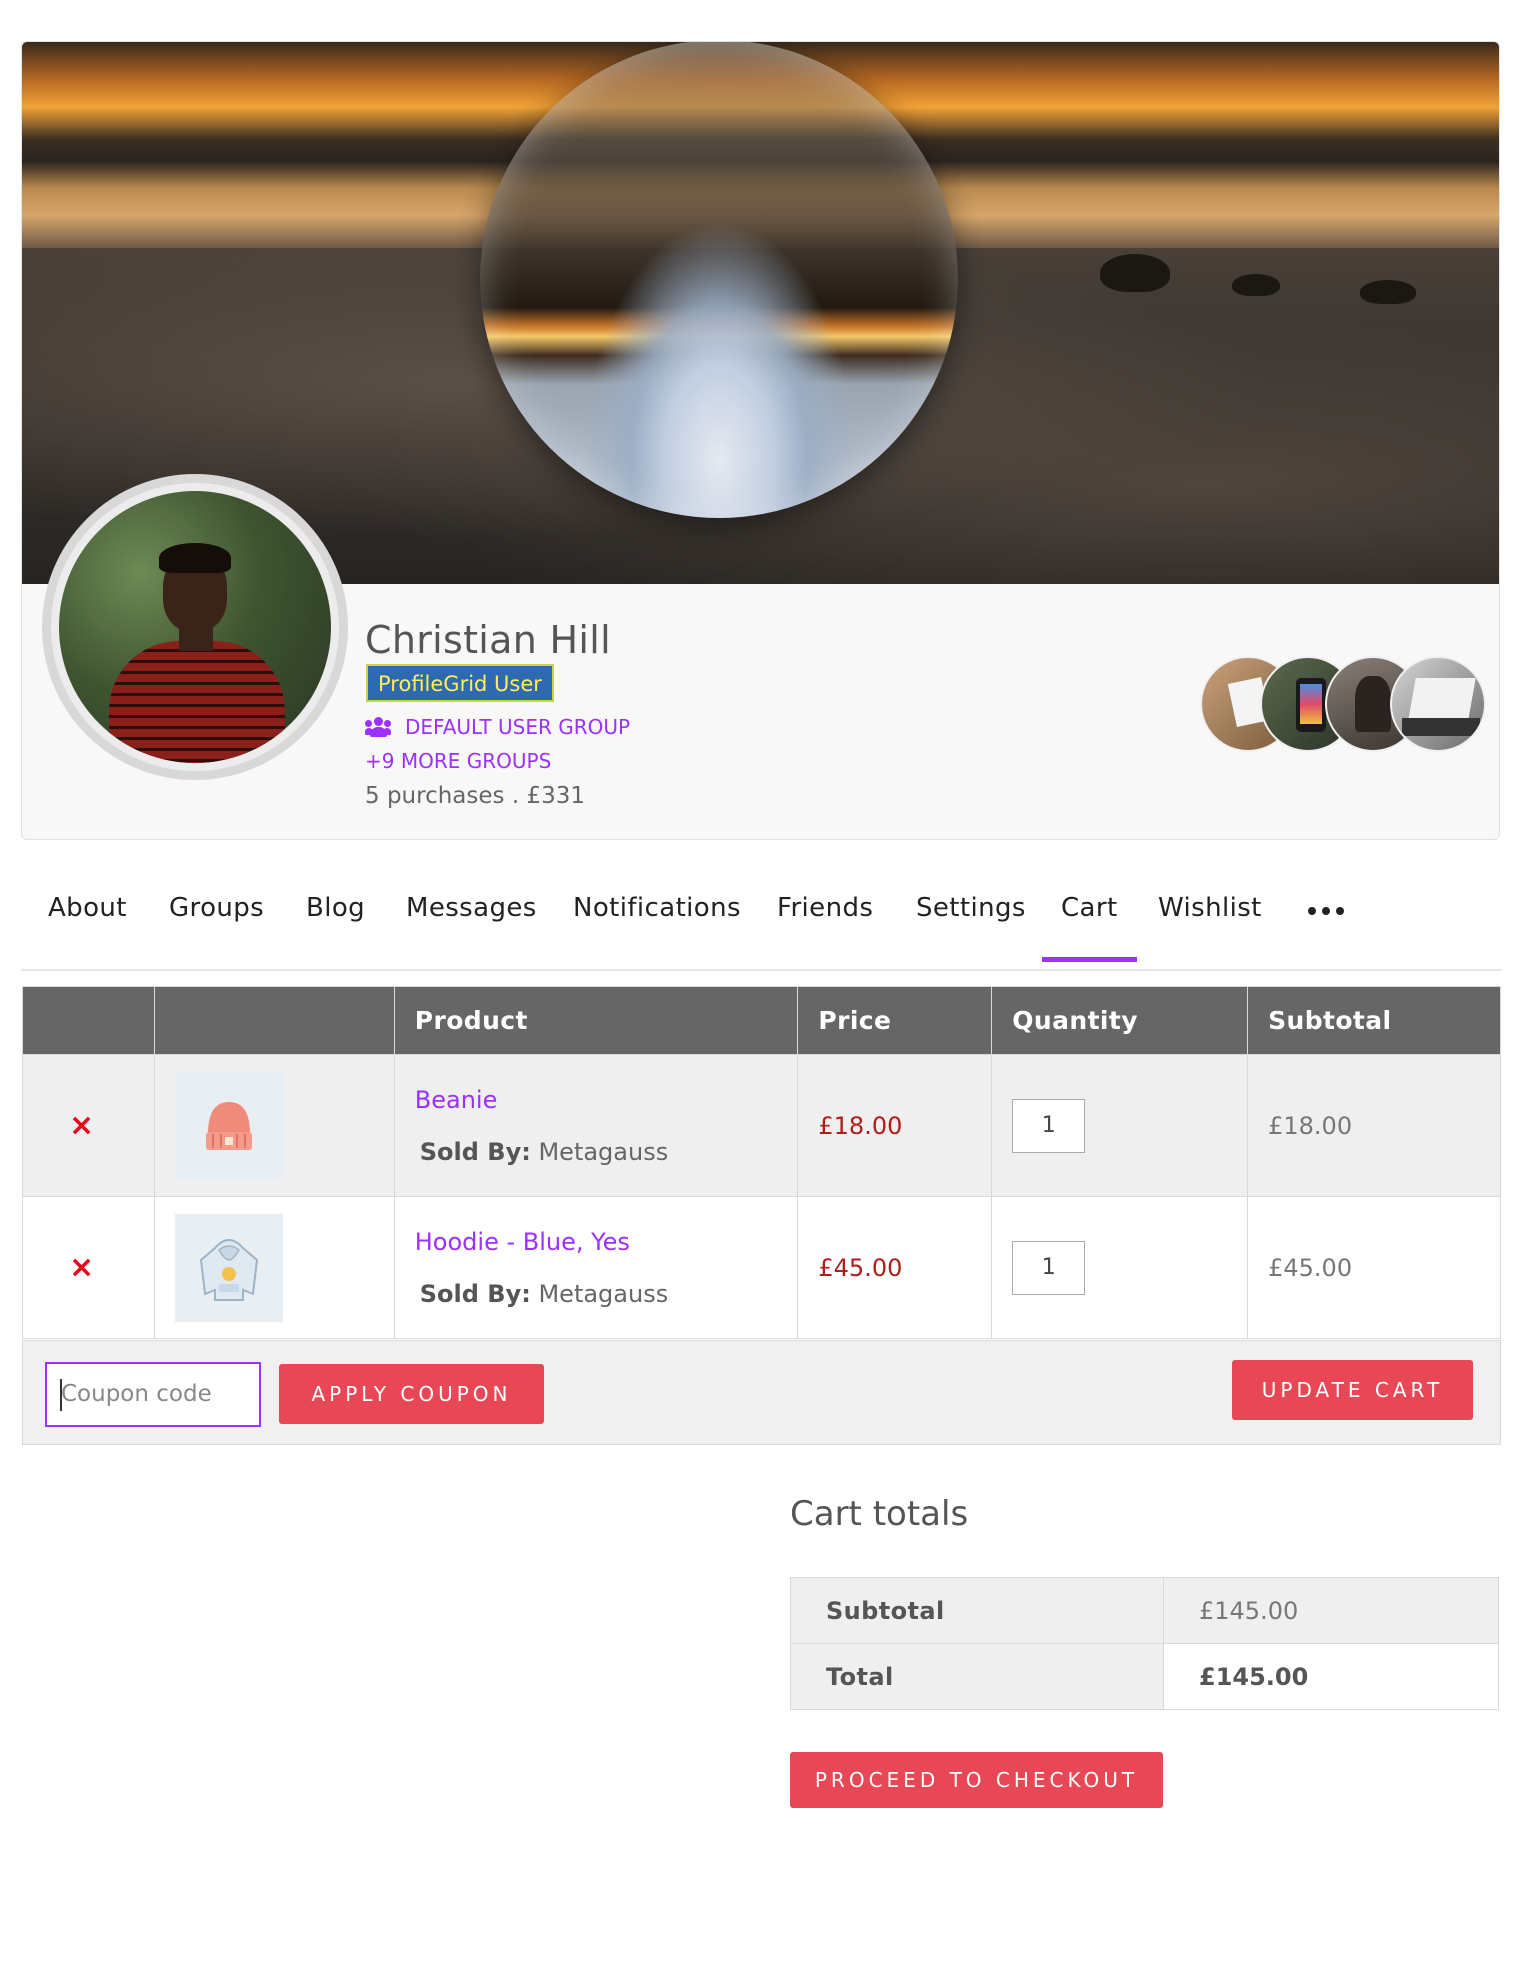  Describe the element at coordinates (335, 908) in the screenshot. I see `tab-blog: Blog` at that location.